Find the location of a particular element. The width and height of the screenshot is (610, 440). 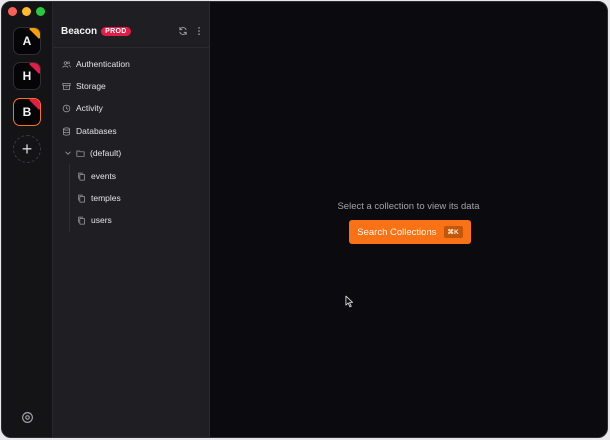

users-icon is located at coordinates (66, 64).